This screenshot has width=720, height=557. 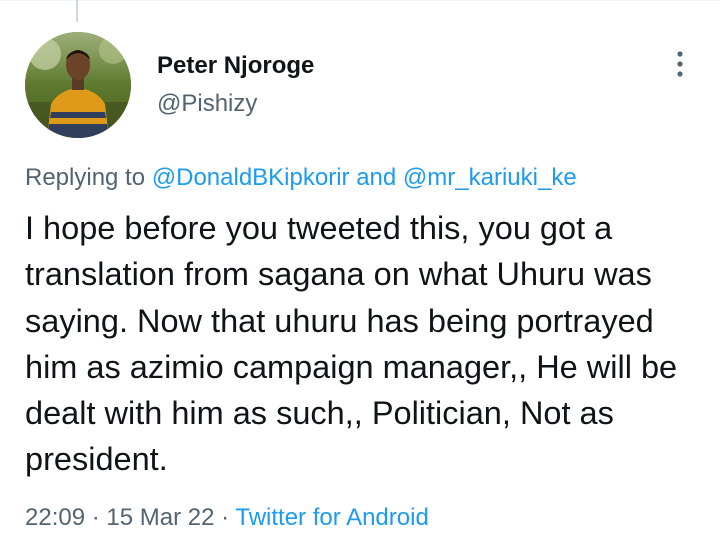 I want to click on display-name: Peter Njoroge, so click(x=235, y=66).